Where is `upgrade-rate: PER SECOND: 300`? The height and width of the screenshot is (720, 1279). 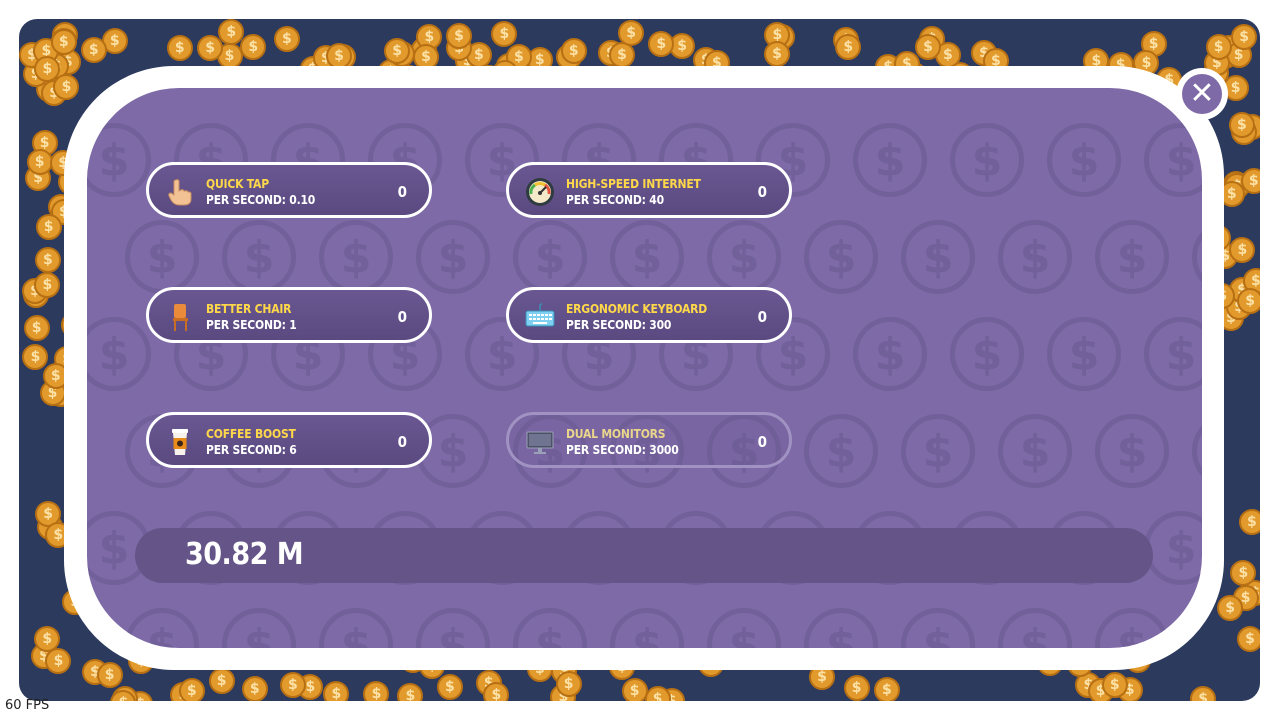 upgrade-rate: PER SECOND: 300 is located at coordinates (619, 325).